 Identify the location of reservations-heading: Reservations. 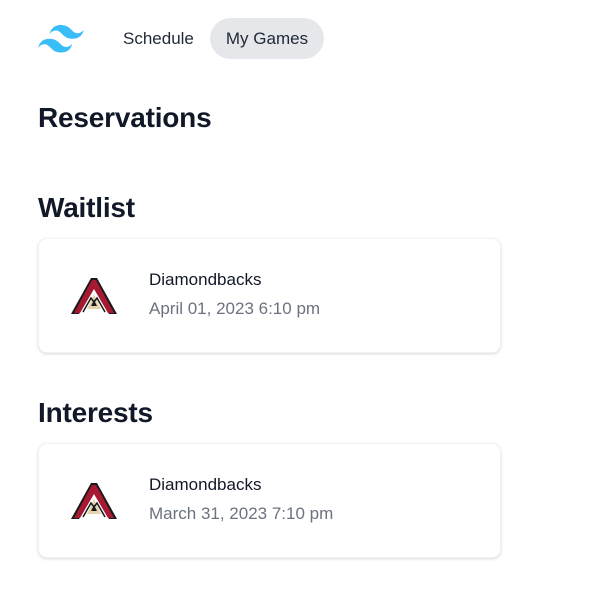
(125, 117).